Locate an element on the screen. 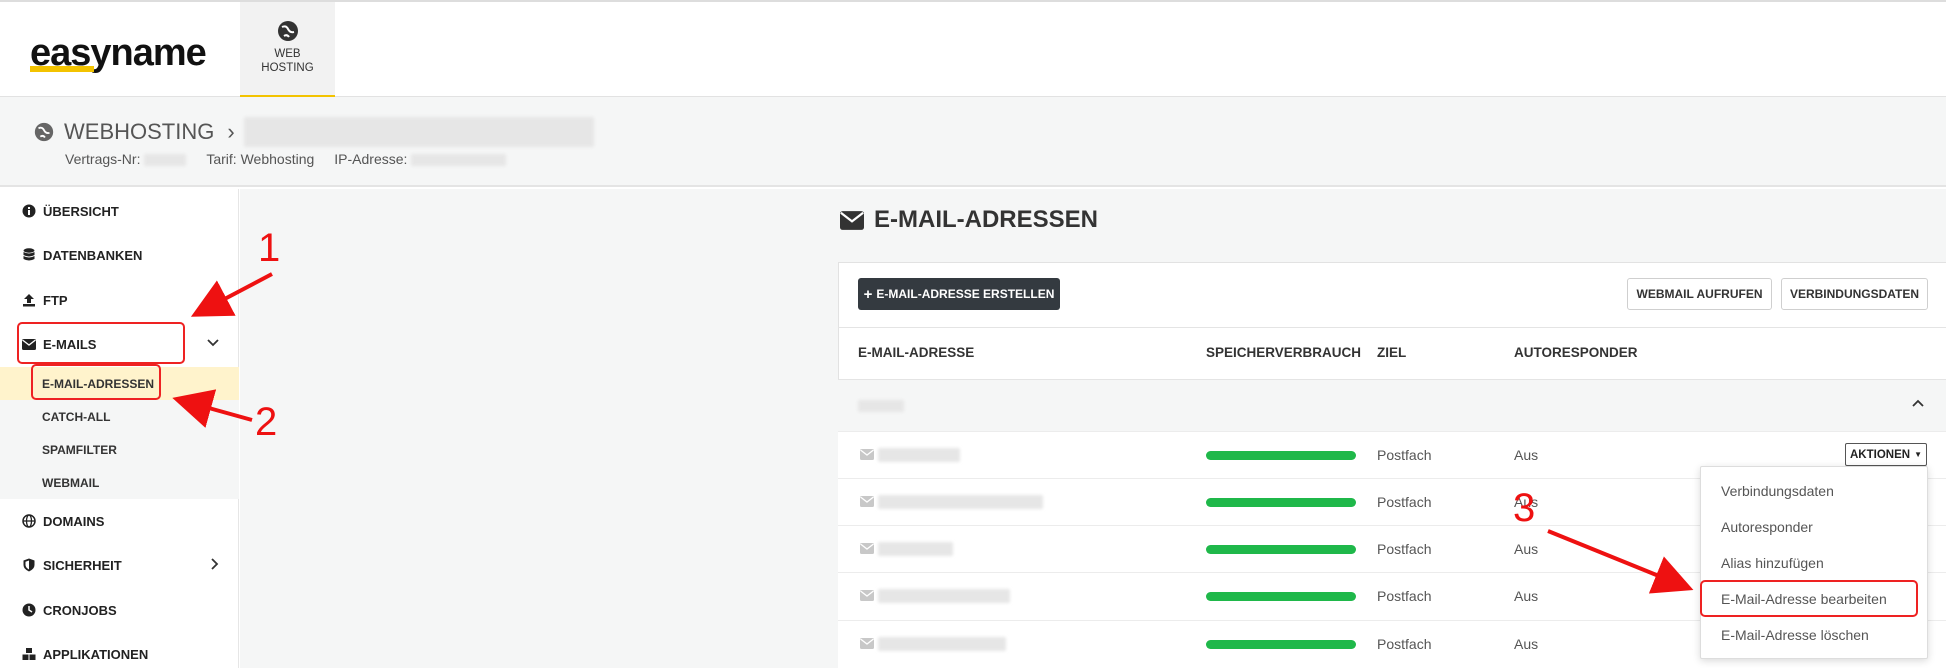 The height and width of the screenshot is (668, 1946). arrow-to-emails is located at coordinates (231, 294).